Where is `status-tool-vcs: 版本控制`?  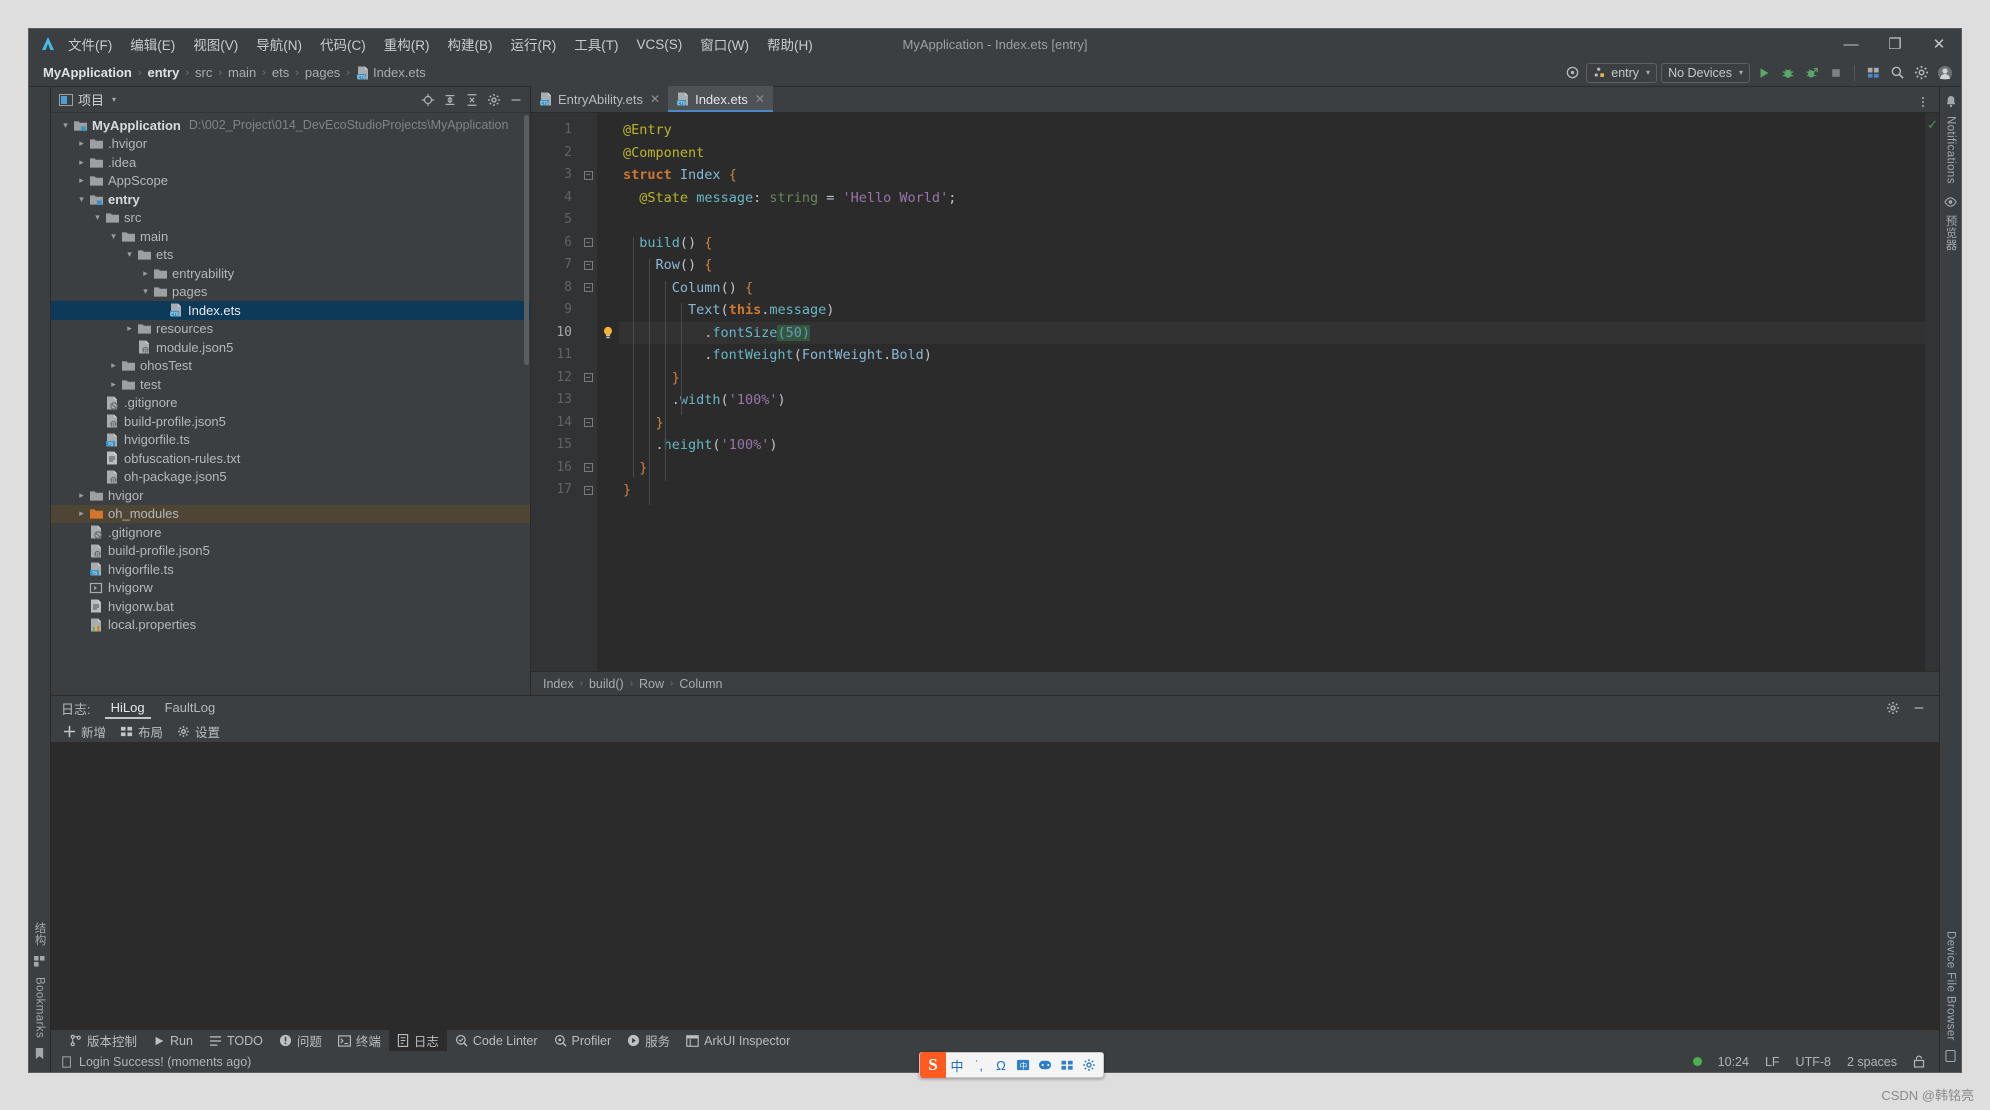 status-tool-vcs: 版本控制 is located at coordinates (103, 1040).